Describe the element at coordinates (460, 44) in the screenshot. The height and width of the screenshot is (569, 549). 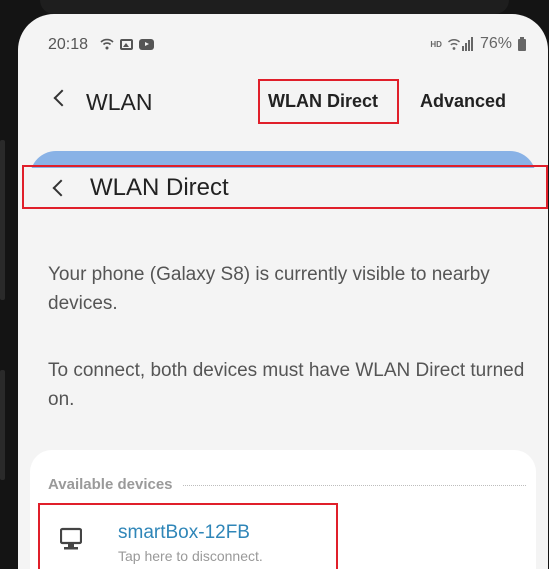
I see `wifi-signal-icon` at that location.